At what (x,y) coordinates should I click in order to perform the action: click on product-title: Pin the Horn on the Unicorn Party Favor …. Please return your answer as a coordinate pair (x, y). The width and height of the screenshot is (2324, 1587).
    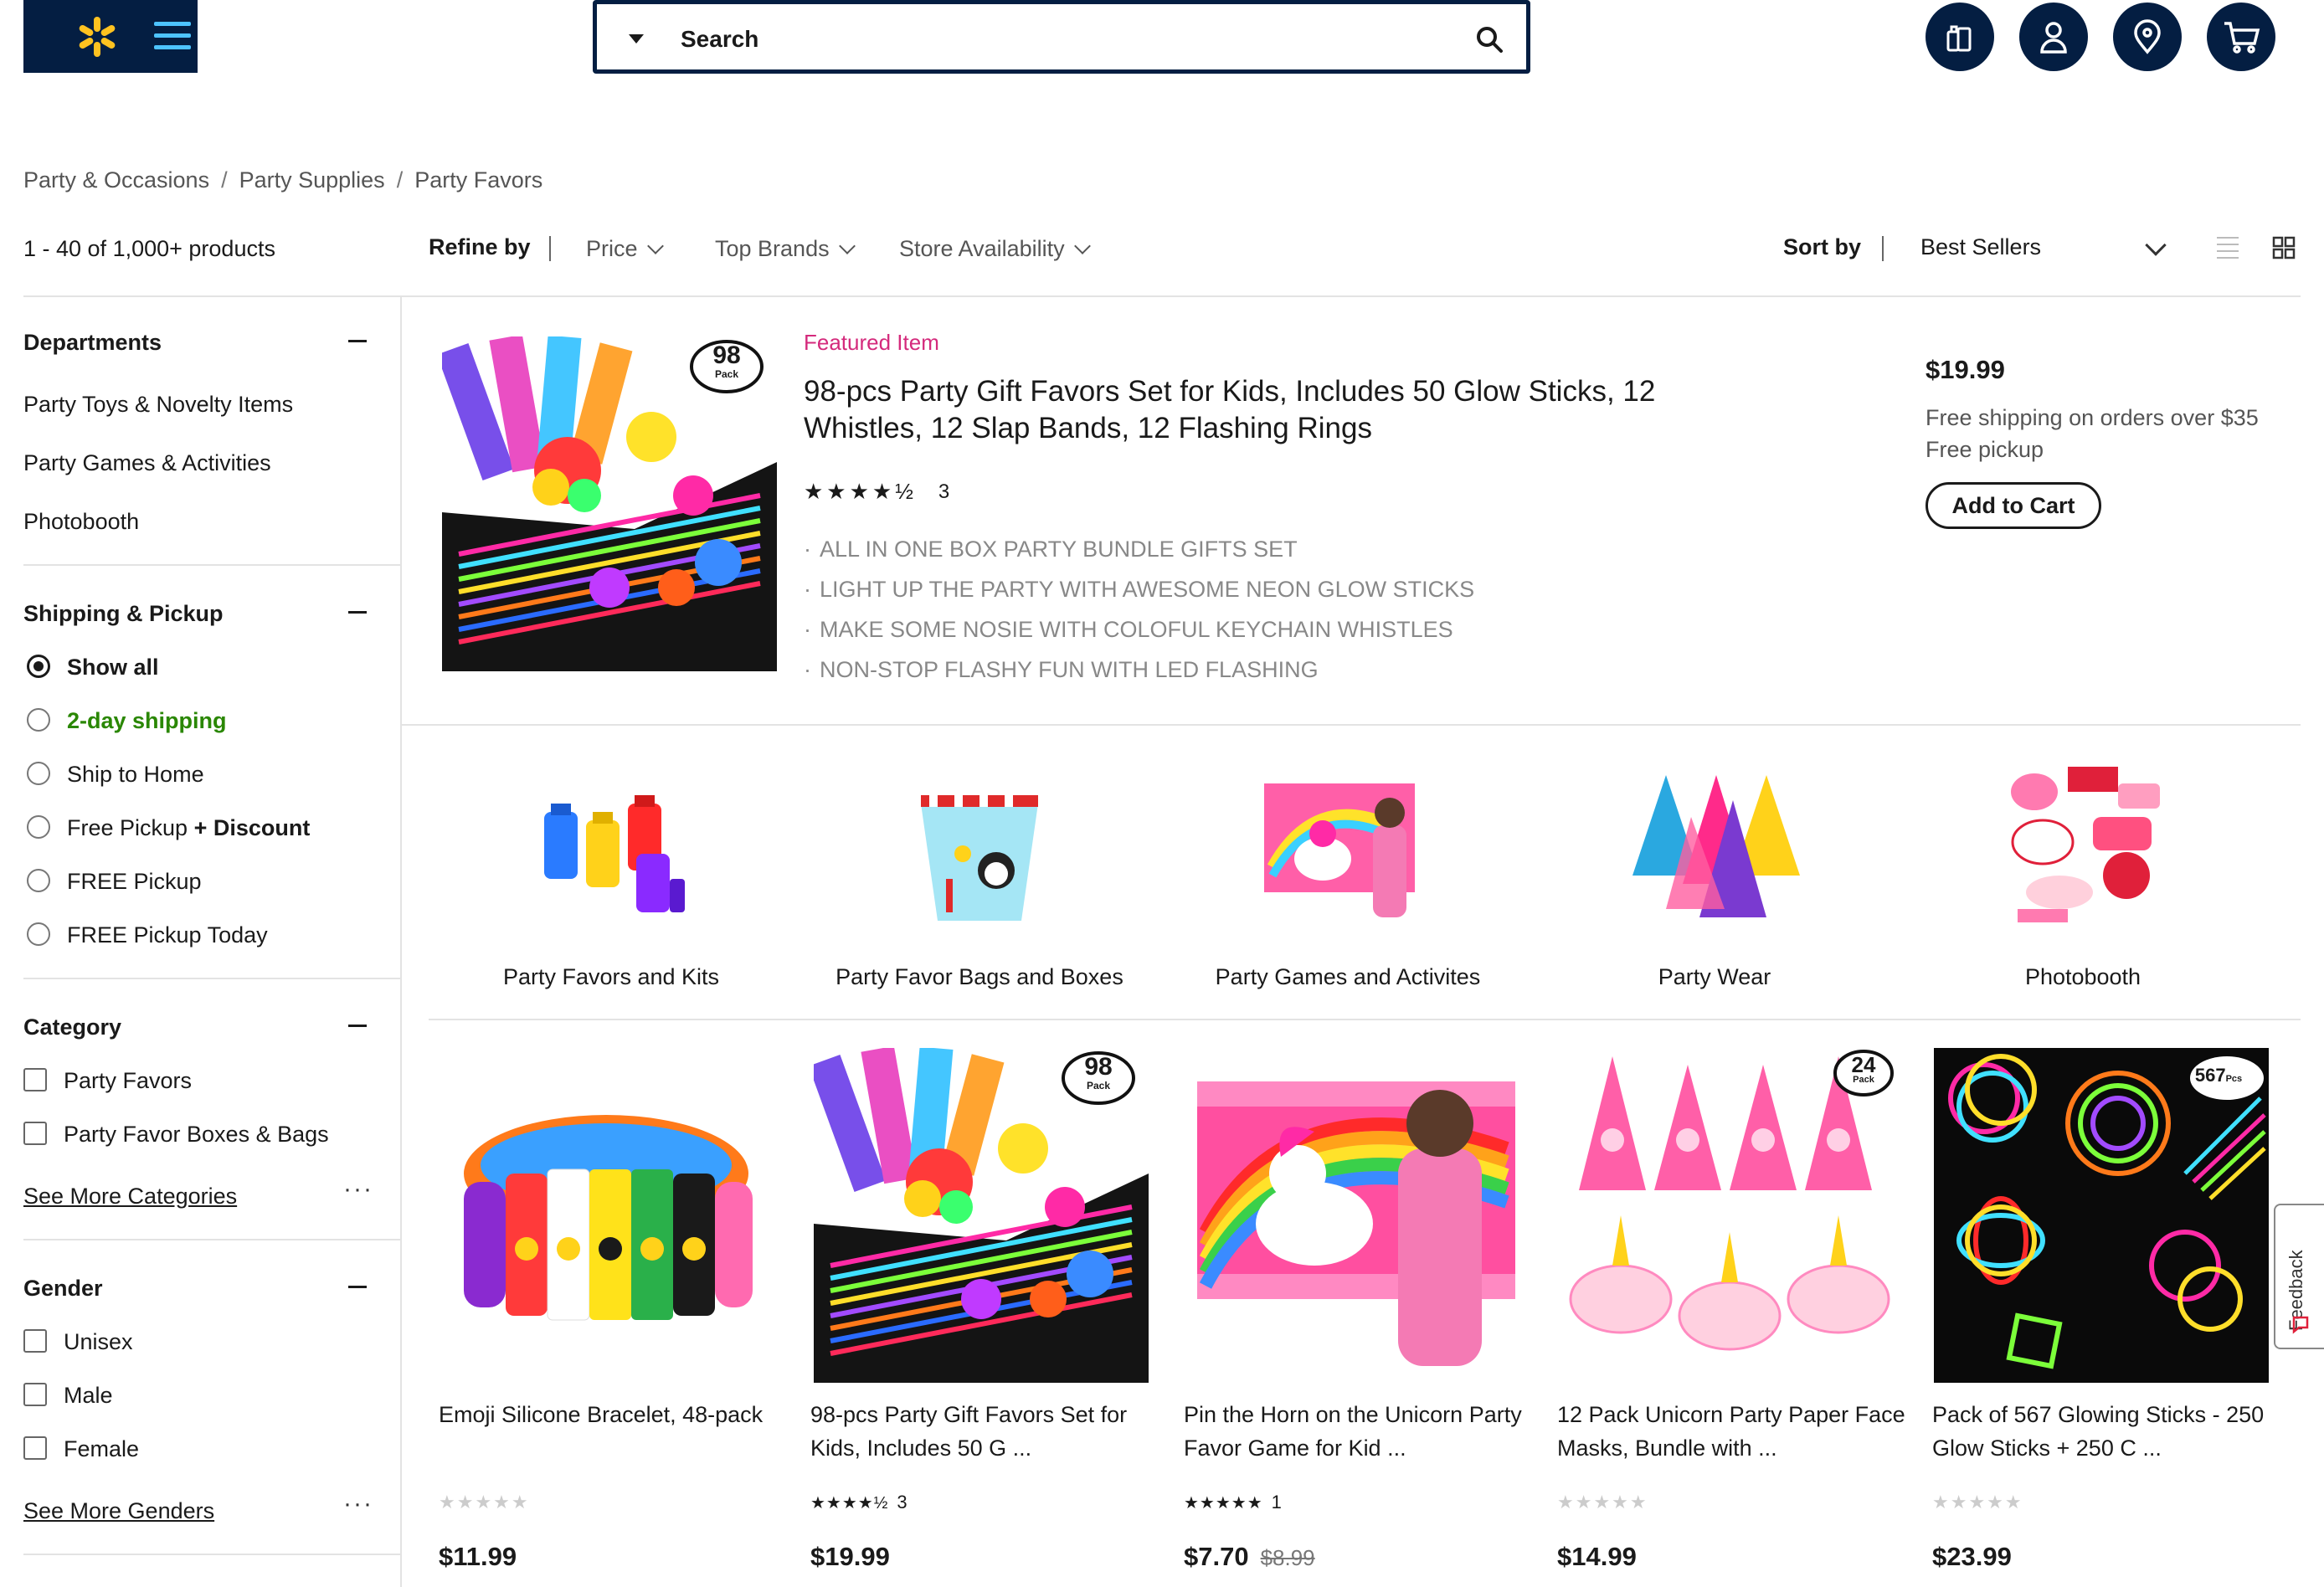
    Looking at the image, I should click on (1364, 1432).